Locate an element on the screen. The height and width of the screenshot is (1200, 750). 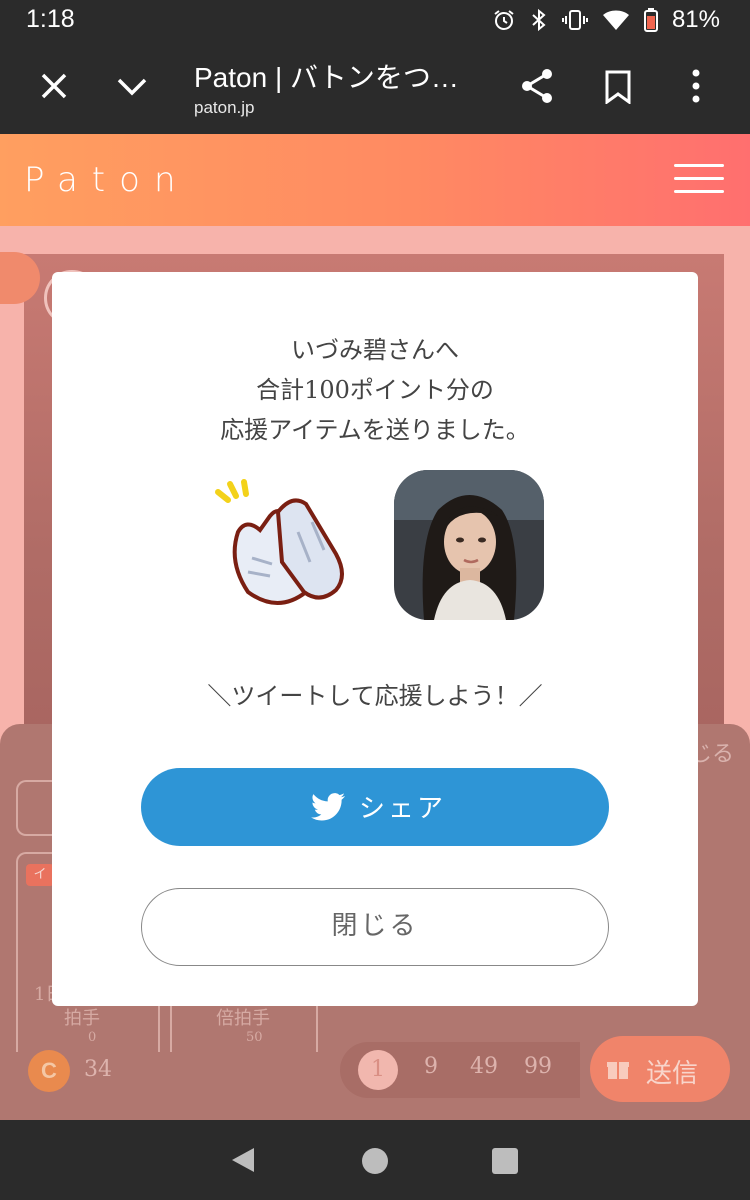
item-label: 拍手 is located at coordinates (82, 1018).